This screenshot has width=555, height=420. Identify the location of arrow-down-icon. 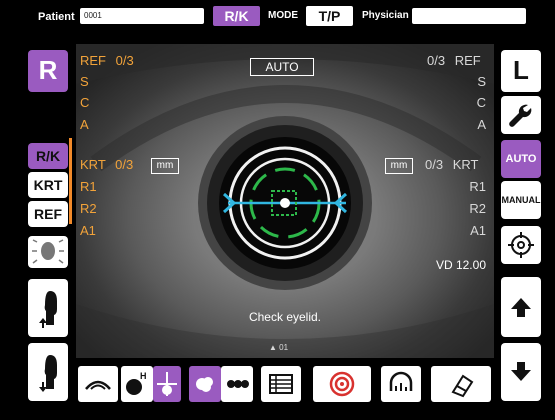
(521, 371).